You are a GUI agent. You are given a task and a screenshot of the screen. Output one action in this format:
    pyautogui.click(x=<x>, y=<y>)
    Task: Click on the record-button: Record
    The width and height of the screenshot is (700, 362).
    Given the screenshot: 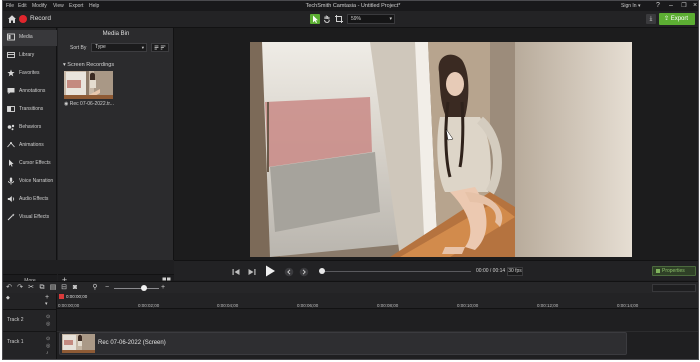 What is the action you would take?
    pyautogui.click(x=37, y=19)
    